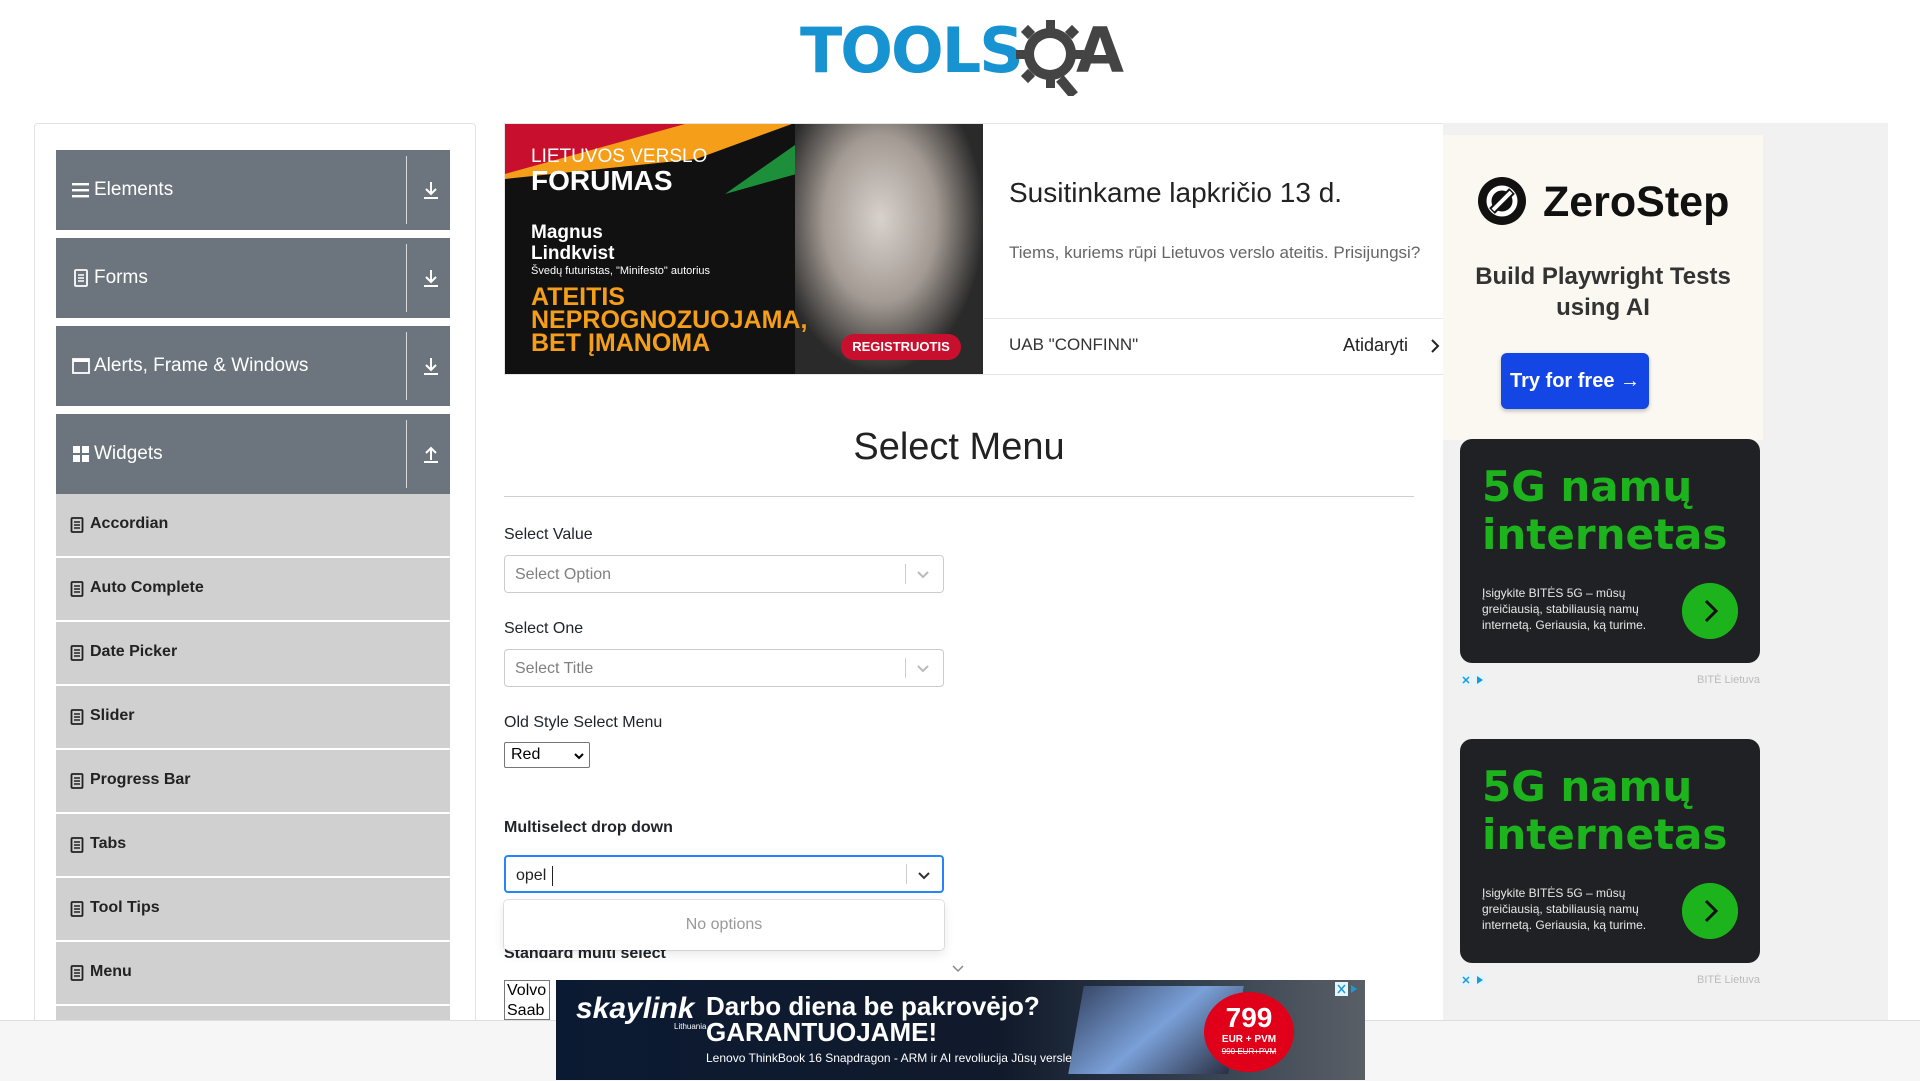 This screenshot has width=1920, height=1081. I want to click on sidebar-item-progress-bar: Progress Bar, so click(253, 781).